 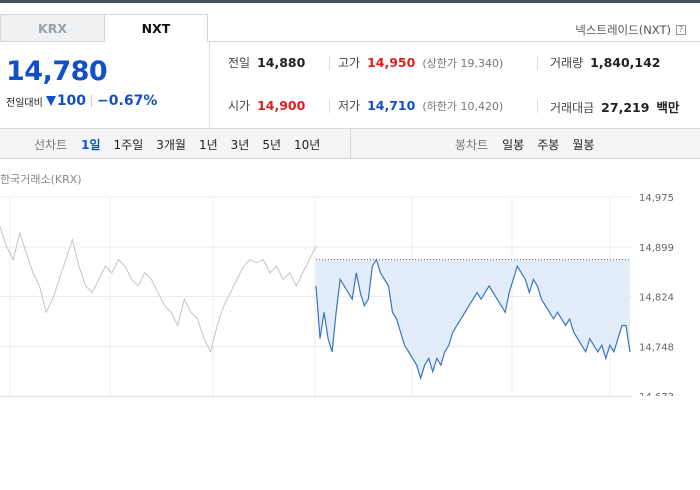 What do you see at coordinates (463, 63) in the screenshot?
I see `upper-limit: (상한가 19,340)` at bounding box center [463, 63].